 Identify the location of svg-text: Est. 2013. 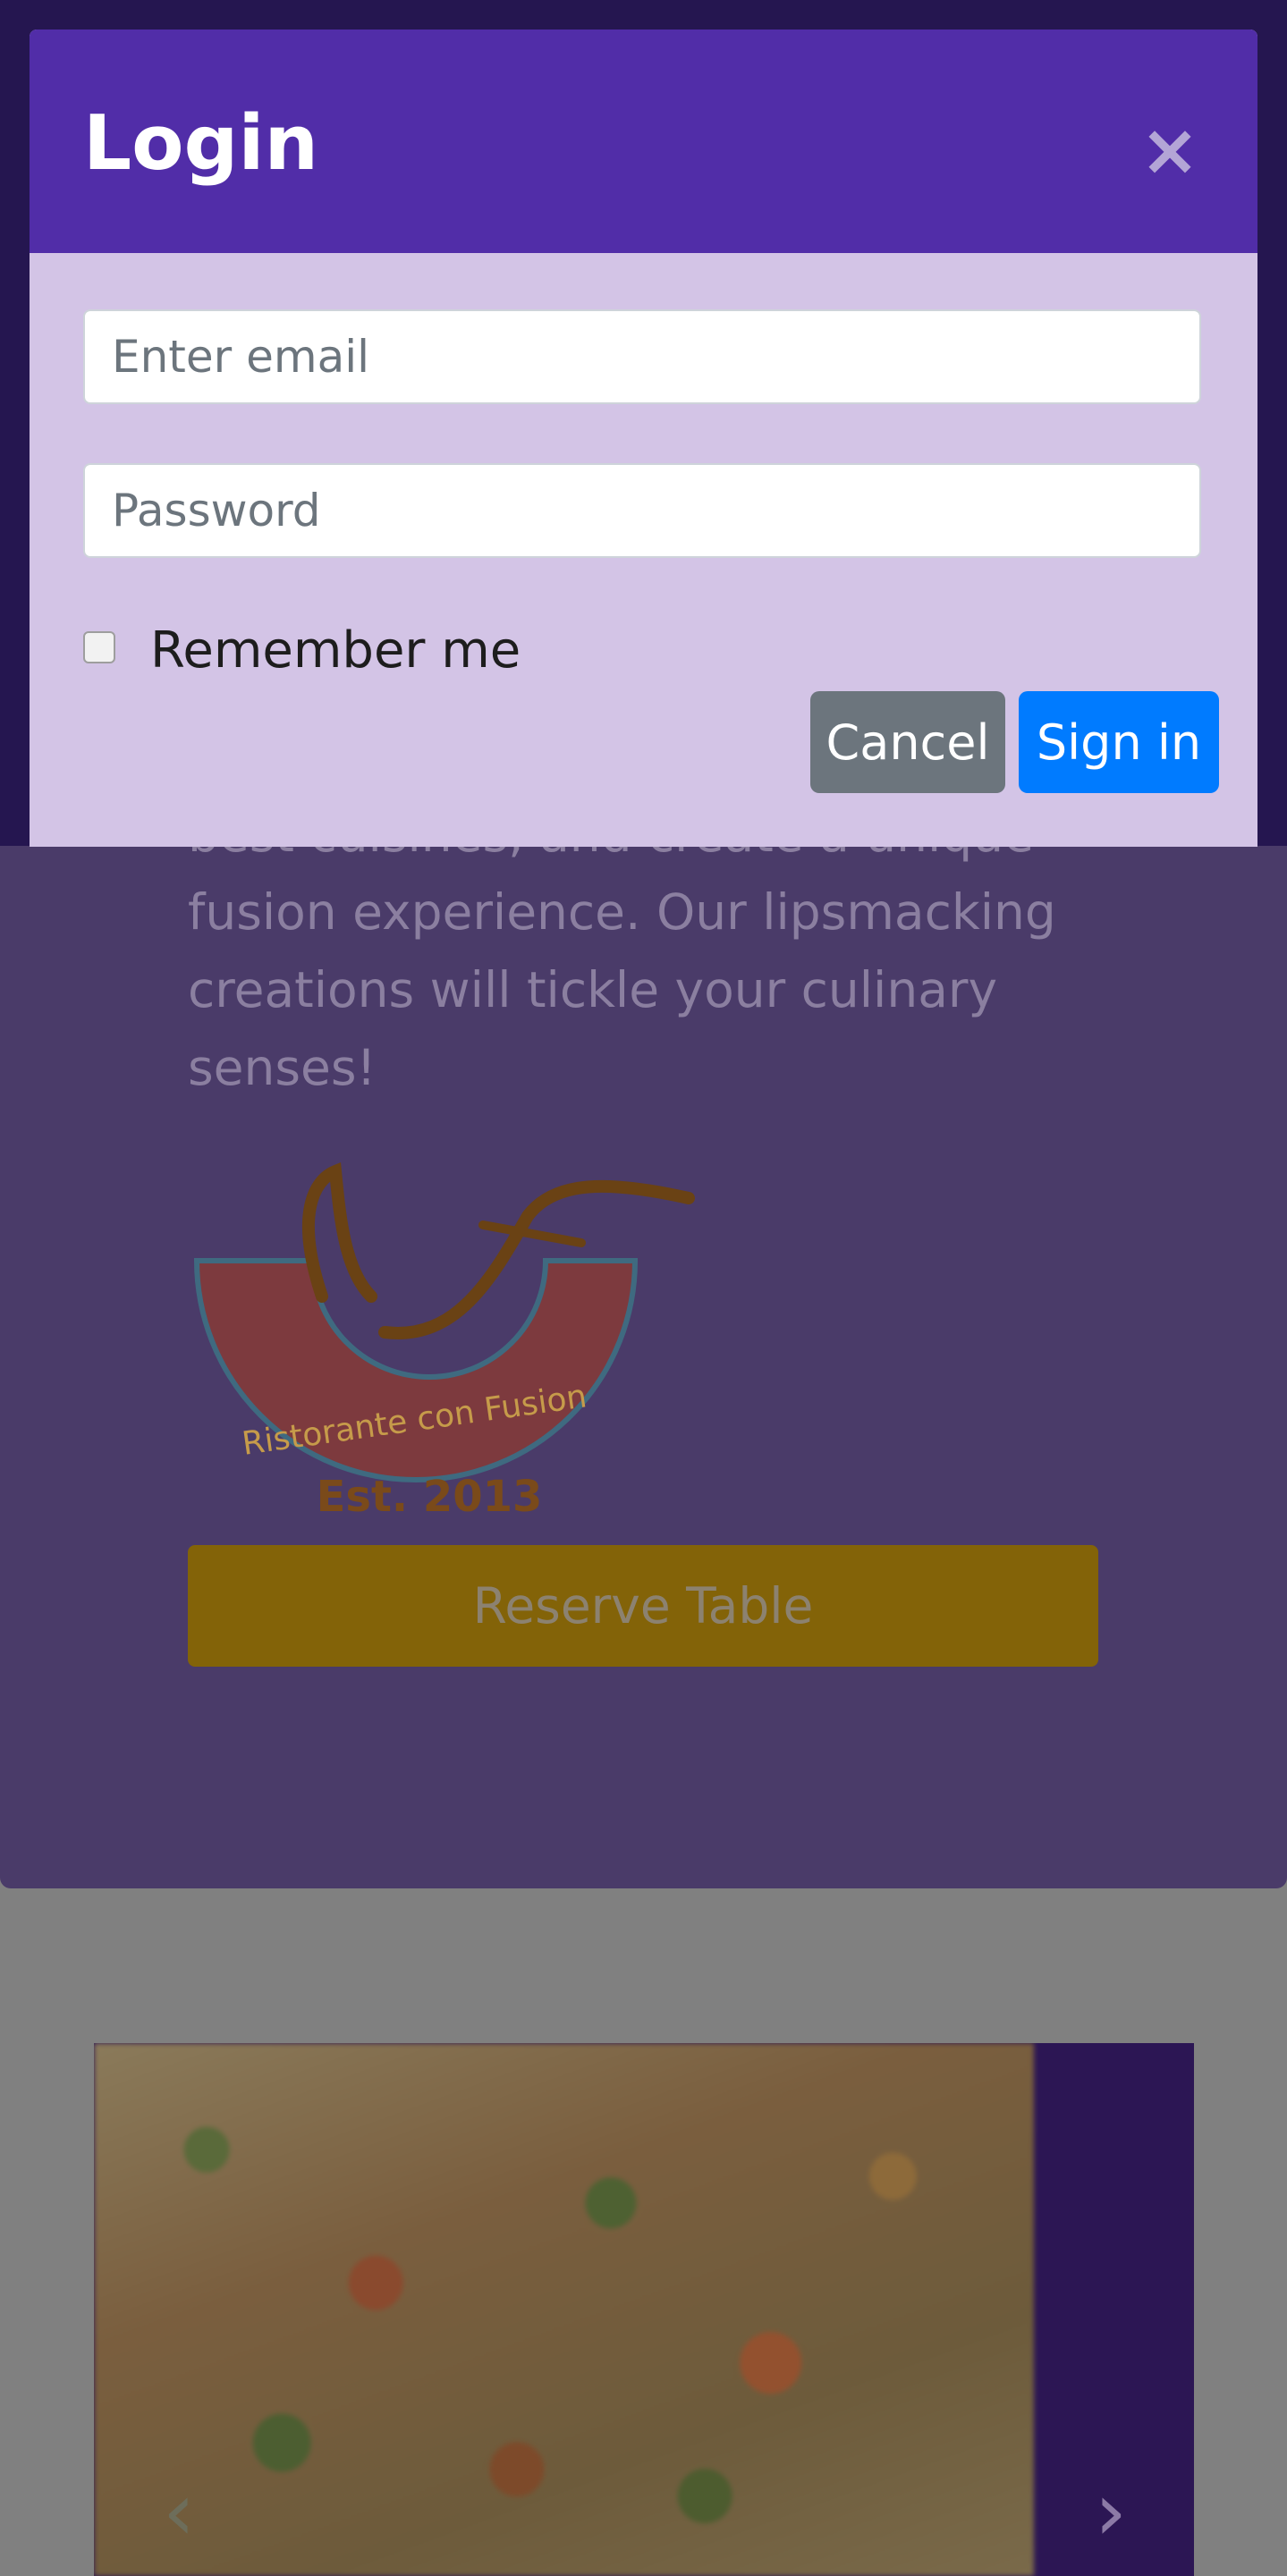
(430, 1497).